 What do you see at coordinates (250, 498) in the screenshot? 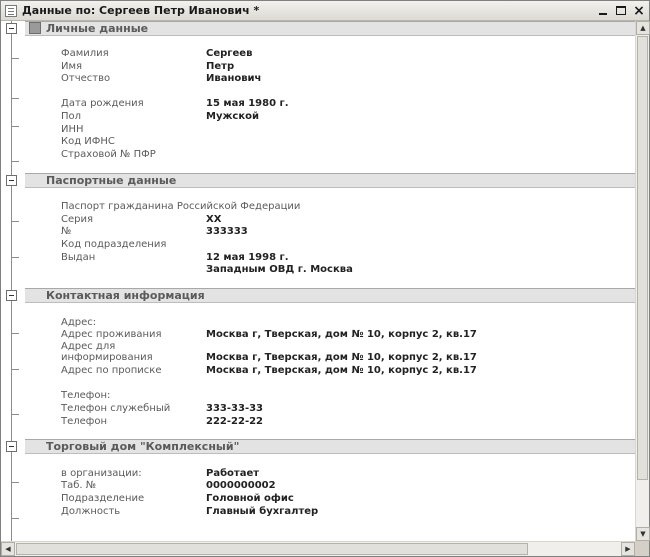
I see `field-value: Головной офис` at bounding box center [250, 498].